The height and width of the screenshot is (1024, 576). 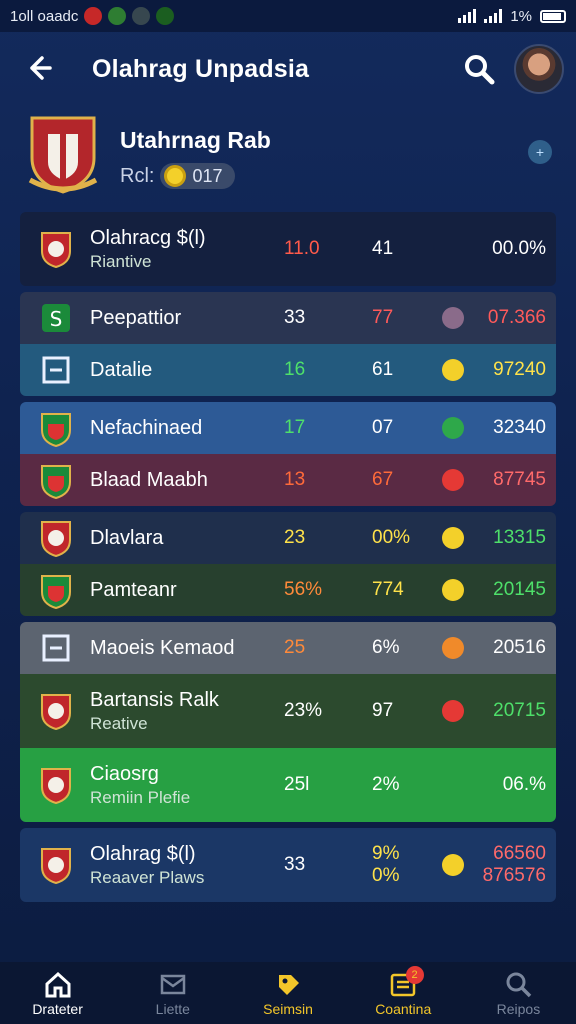 I want to click on nav-label: Drateter, so click(x=57, y=1009).